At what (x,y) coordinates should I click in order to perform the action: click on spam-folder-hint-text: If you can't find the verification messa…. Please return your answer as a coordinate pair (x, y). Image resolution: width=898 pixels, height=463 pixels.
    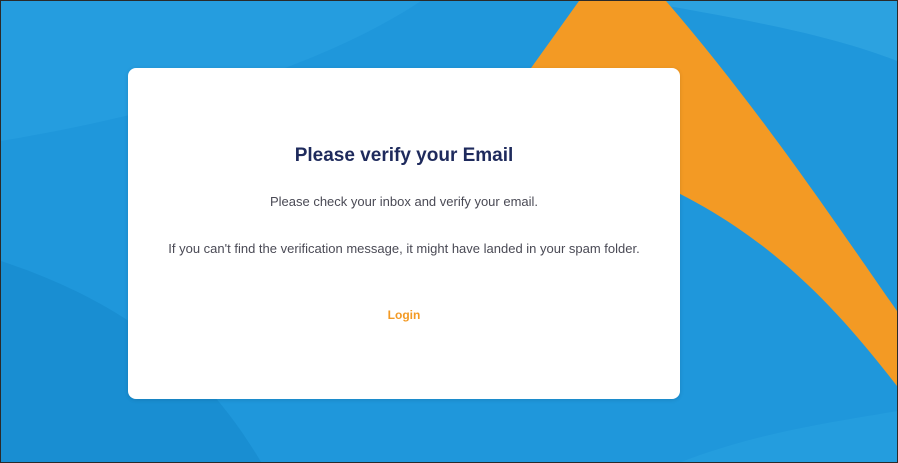
    Looking at the image, I should click on (404, 248).